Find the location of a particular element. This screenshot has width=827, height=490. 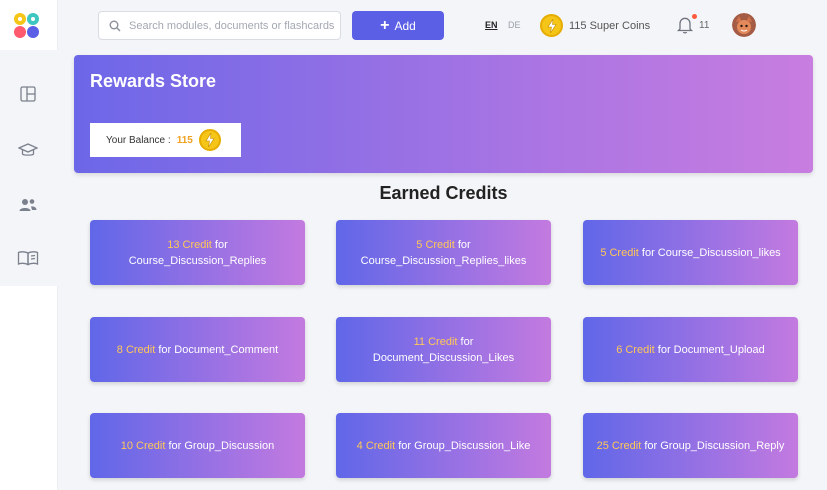

app-logo is located at coordinates (27, 26).